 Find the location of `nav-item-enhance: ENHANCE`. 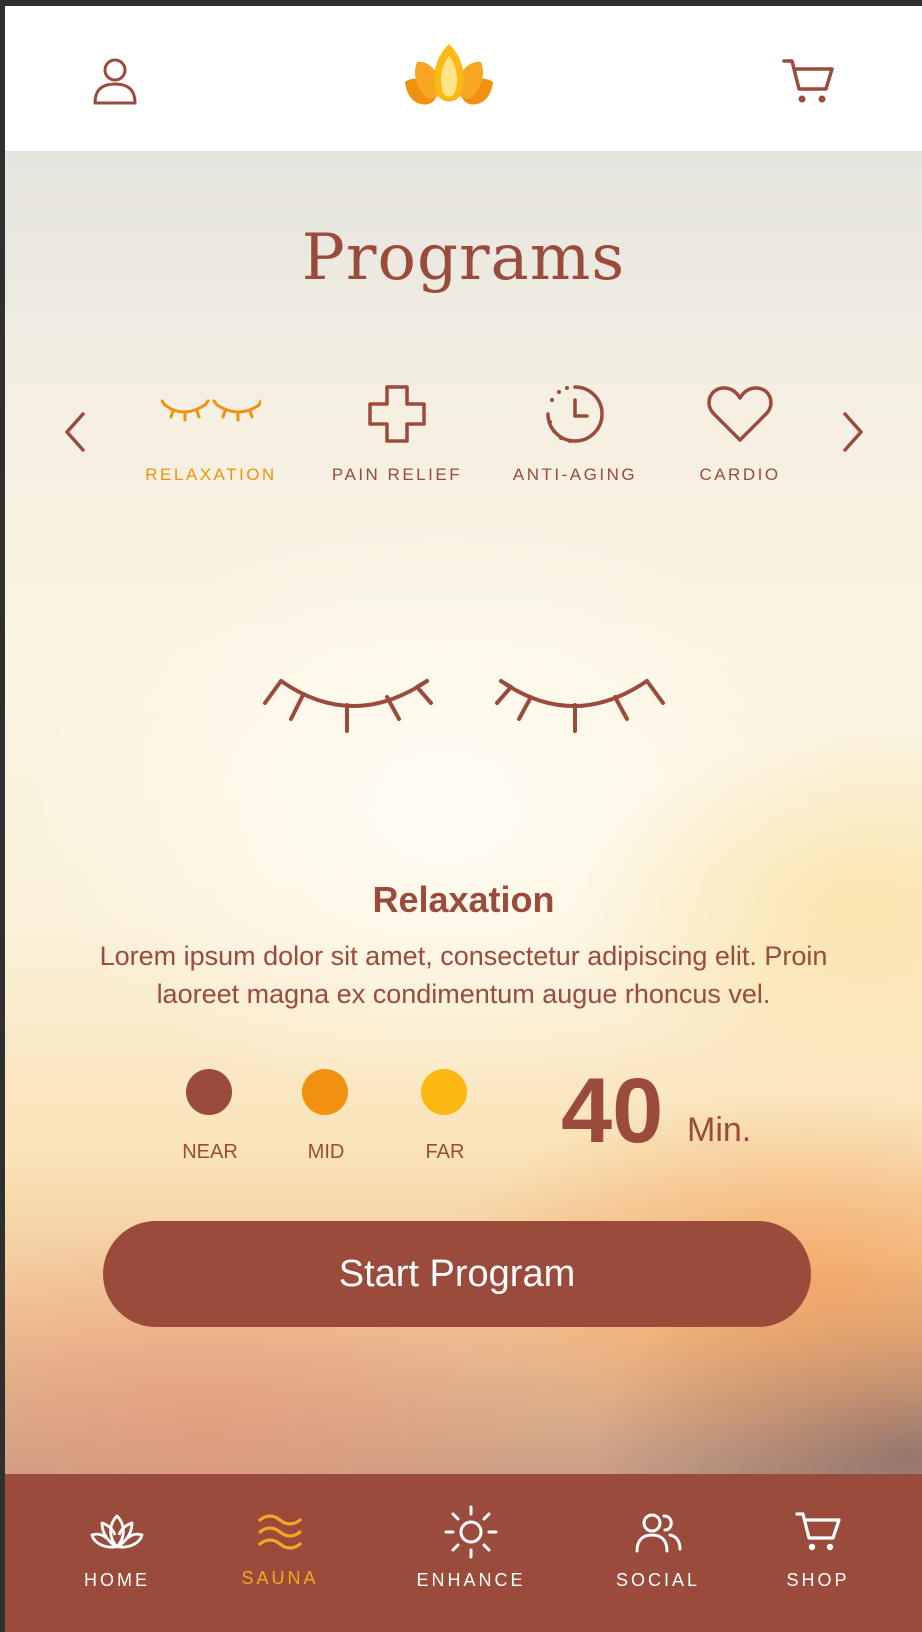

nav-item-enhance: ENHANCE is located at coordinates (471, 1539).